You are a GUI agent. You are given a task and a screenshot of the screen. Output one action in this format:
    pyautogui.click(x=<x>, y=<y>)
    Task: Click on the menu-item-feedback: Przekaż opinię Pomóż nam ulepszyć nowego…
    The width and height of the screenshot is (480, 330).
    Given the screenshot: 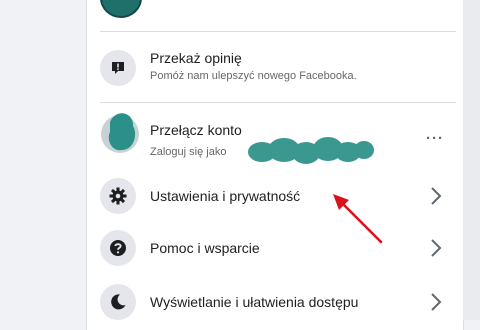 What is the action you would take?
    pyautogui.click(x=278, y=68)
    